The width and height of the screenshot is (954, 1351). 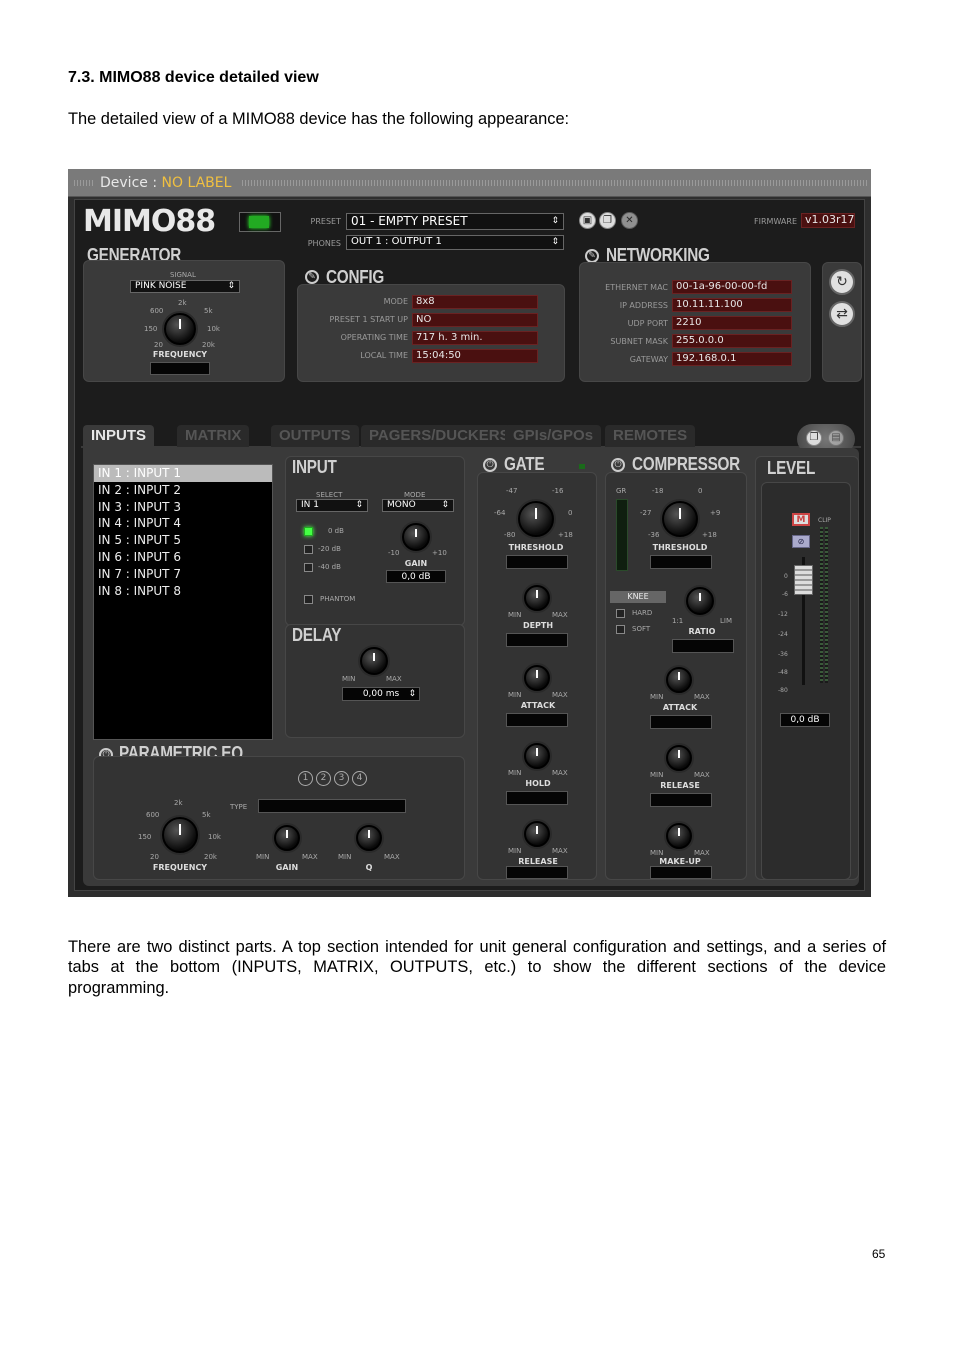 What do you see at coordinates (183, 473) in the screenshot?
I see `list-item: IN 1 : INPUT 1` at bounding box center [183, 473].